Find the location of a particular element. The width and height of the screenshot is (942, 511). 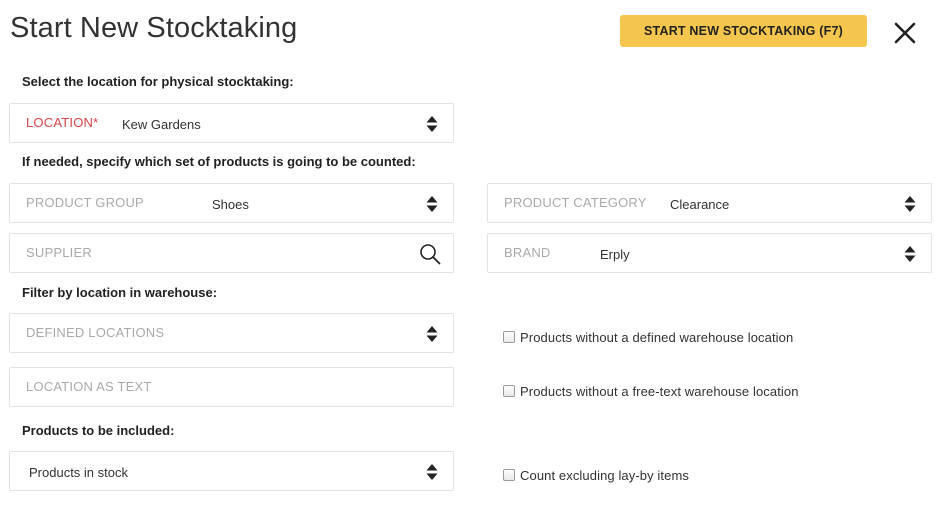

close-button is located at coordinates (905, 33).